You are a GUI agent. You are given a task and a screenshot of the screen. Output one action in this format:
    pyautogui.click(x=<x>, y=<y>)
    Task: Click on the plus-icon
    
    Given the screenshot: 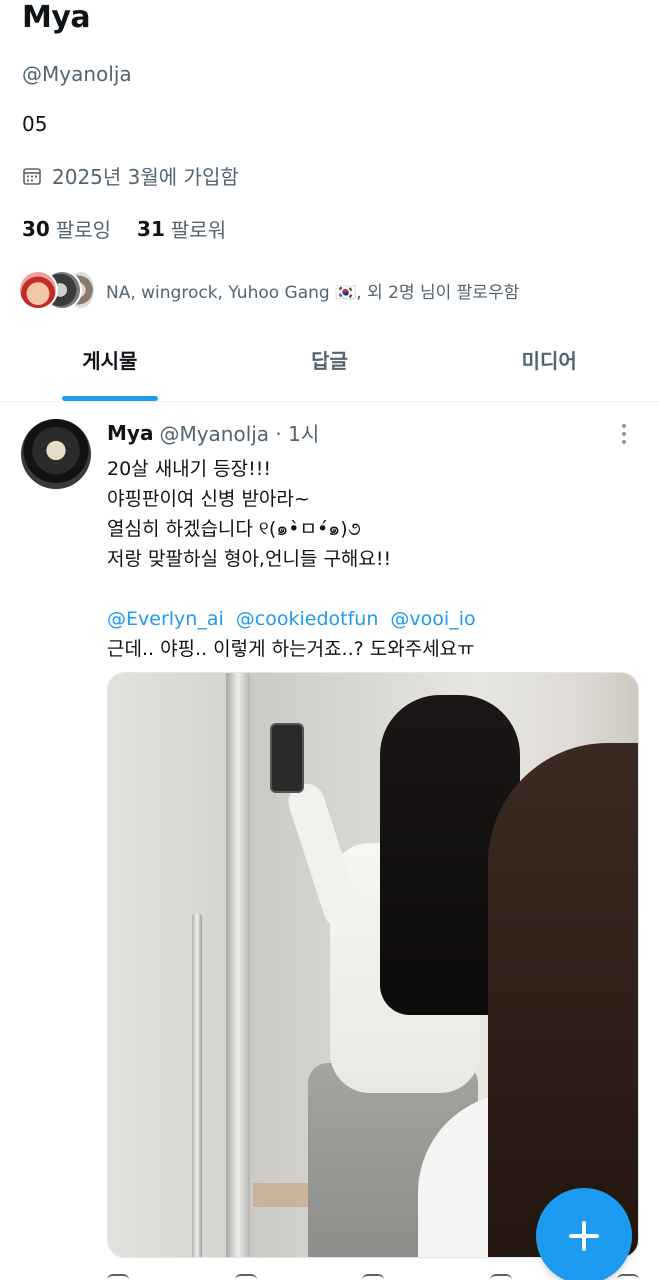 What is the action you would take?
    pyautogui.click(x=584, y=1236)
    